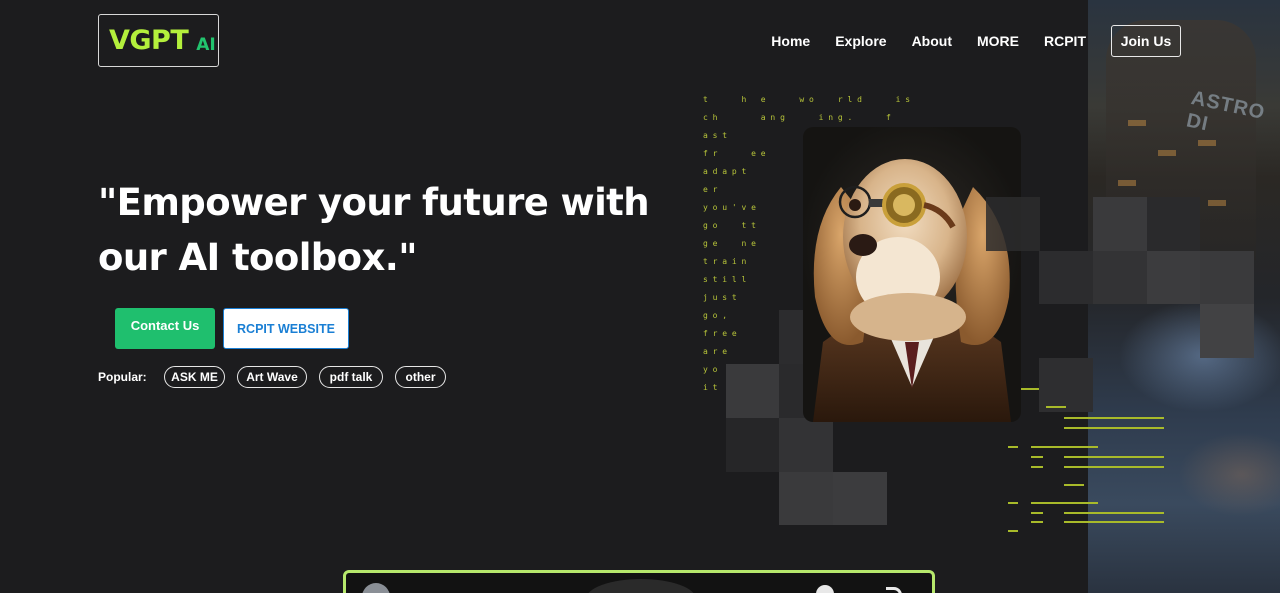  What do you see at coordinates (912, 290) in the screenshot?
I see `dog-illustration` at bounding box center [912, 290].